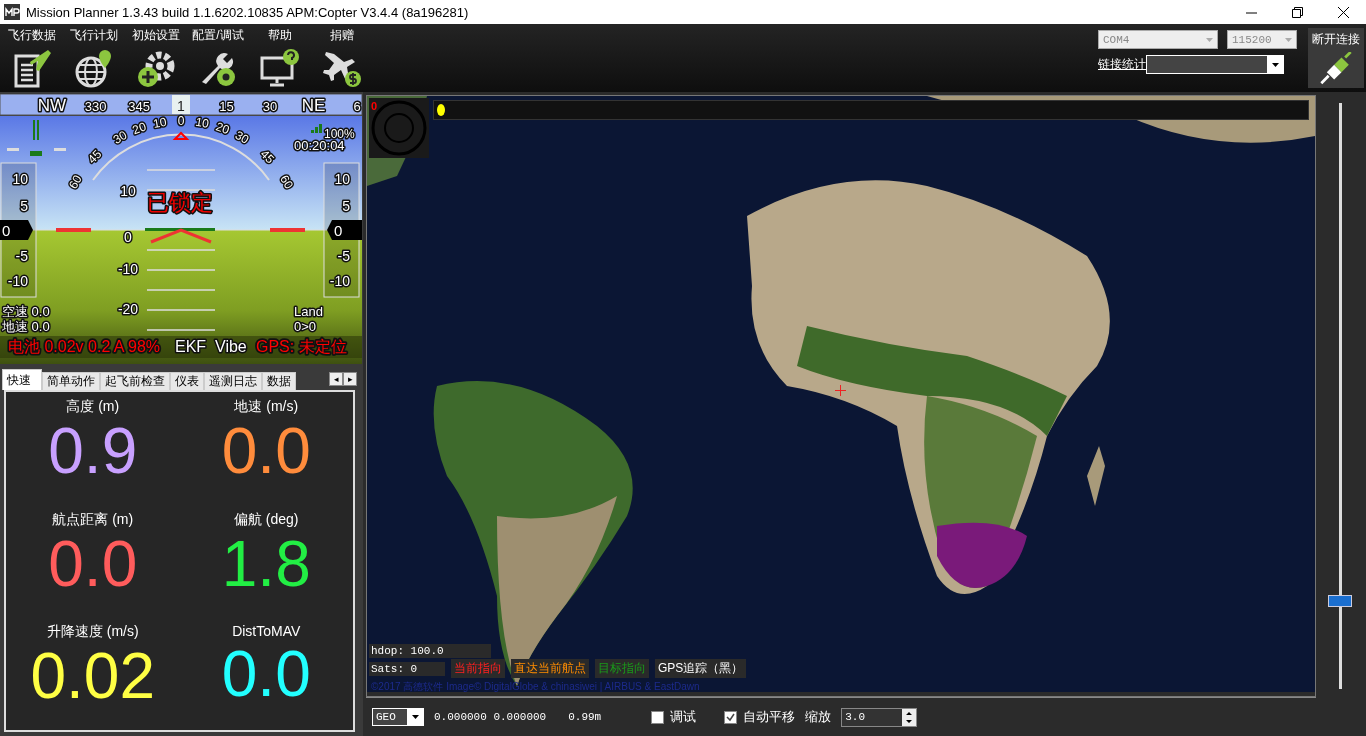 The height and width of the screenshot is (736, 1366). What do you see at coordinates (279, 381) in the screenshot?
I see `tab: 数据` at bounding box center [279, 381].